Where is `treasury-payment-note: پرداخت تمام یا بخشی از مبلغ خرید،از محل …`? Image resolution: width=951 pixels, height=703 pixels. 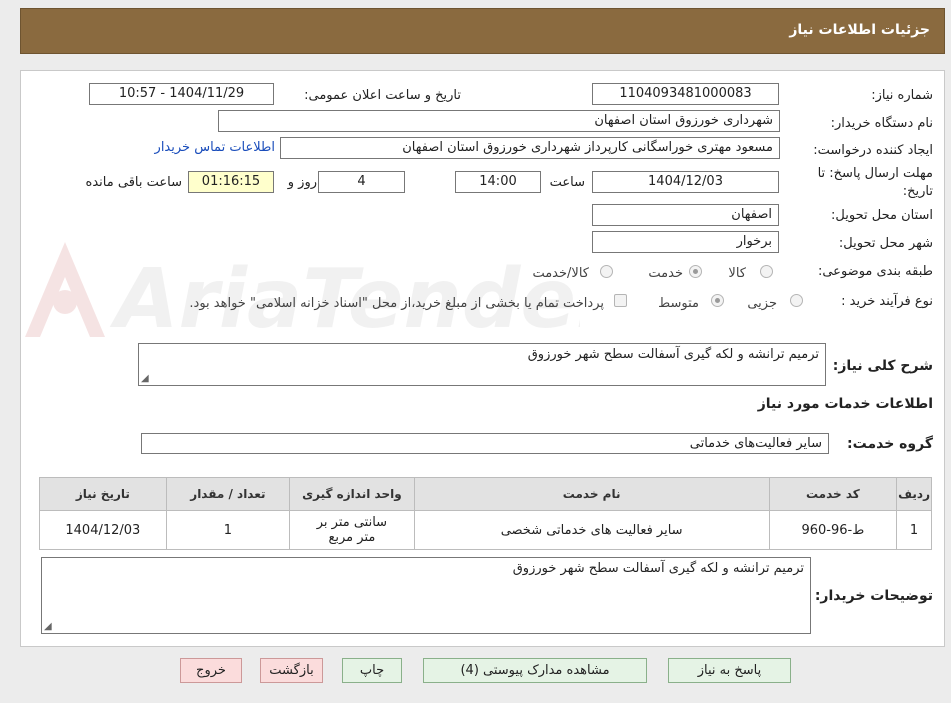 treasury-payment-note: پرداخت تمام یا بخشی از مبلغ خرید،از محل … is located at coordinates (396, 303).